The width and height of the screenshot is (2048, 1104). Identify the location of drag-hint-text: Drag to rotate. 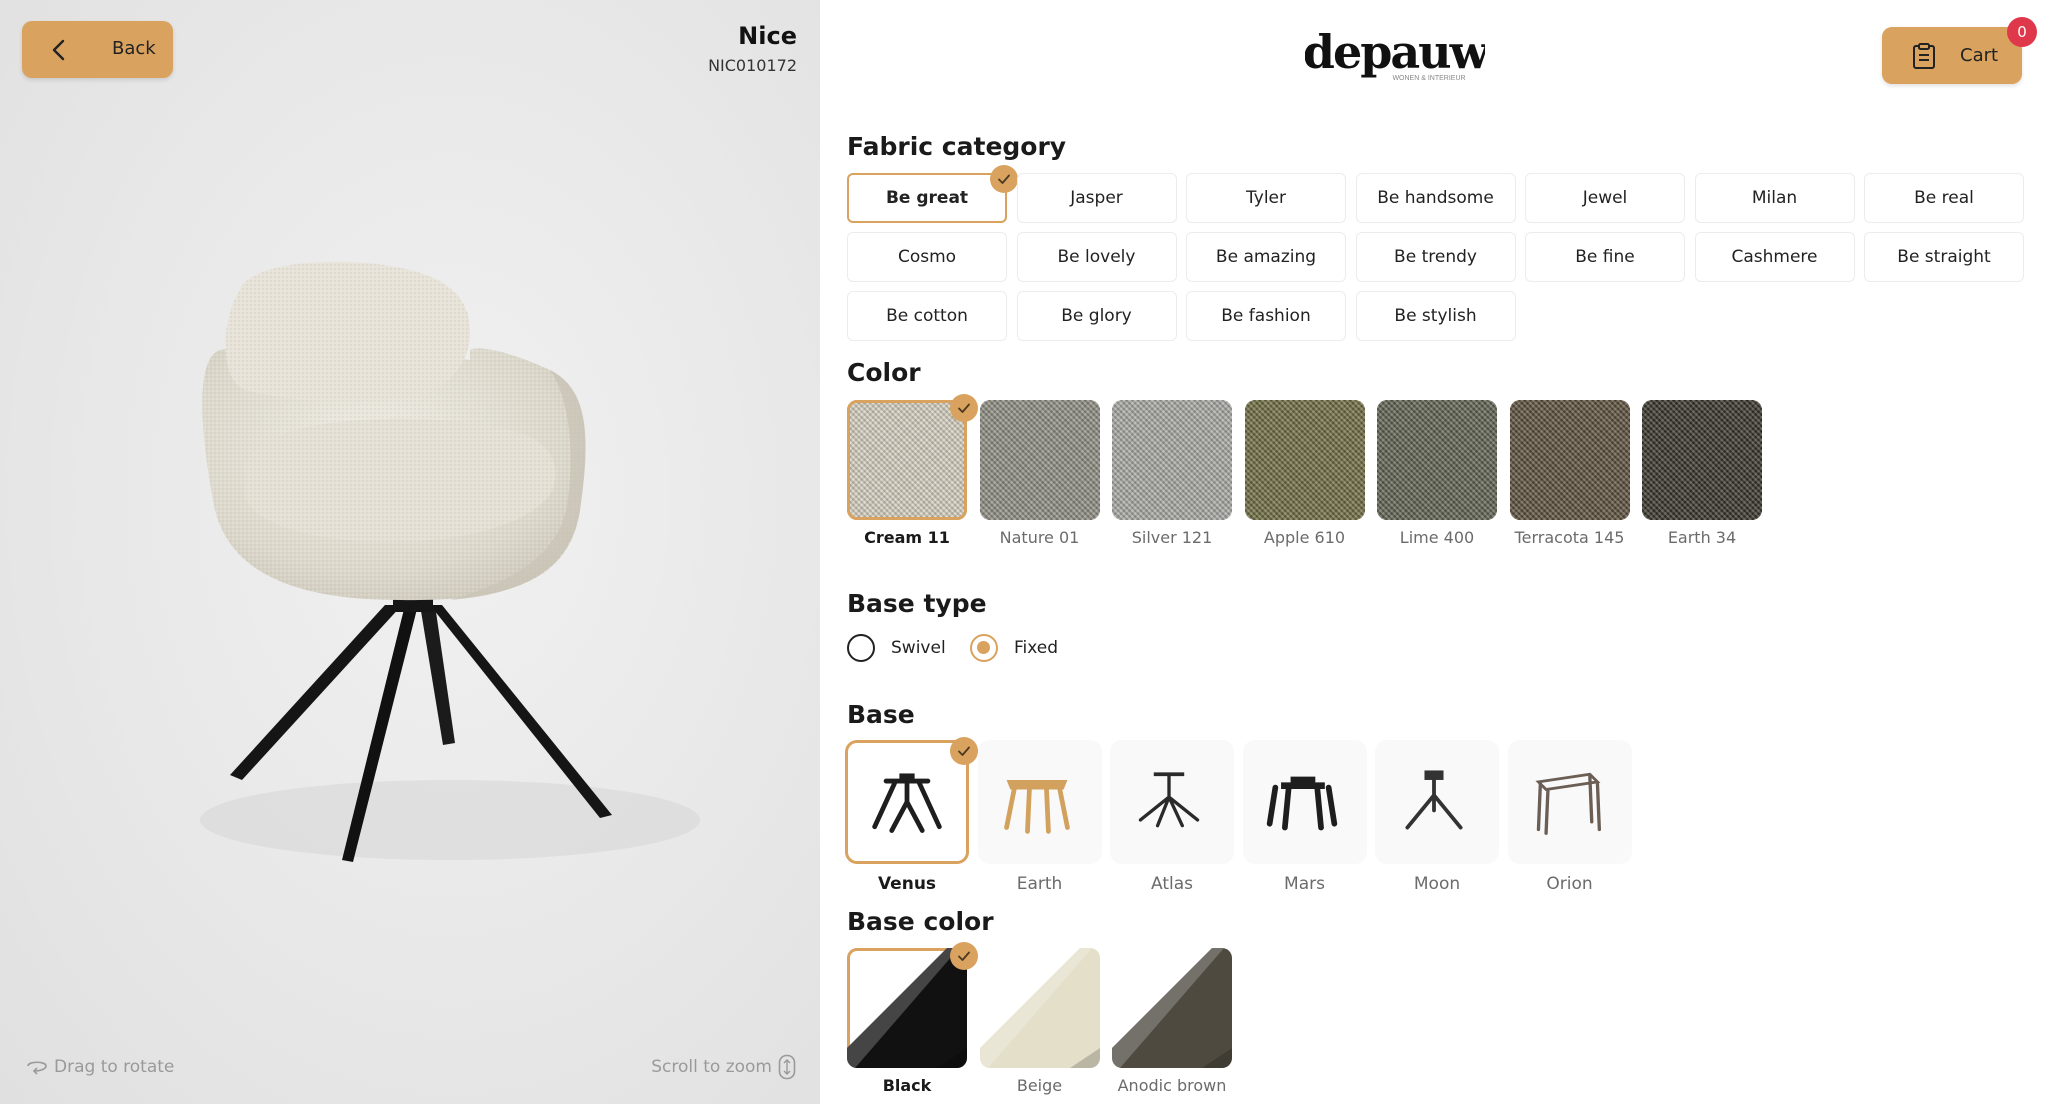
(114, 1067).